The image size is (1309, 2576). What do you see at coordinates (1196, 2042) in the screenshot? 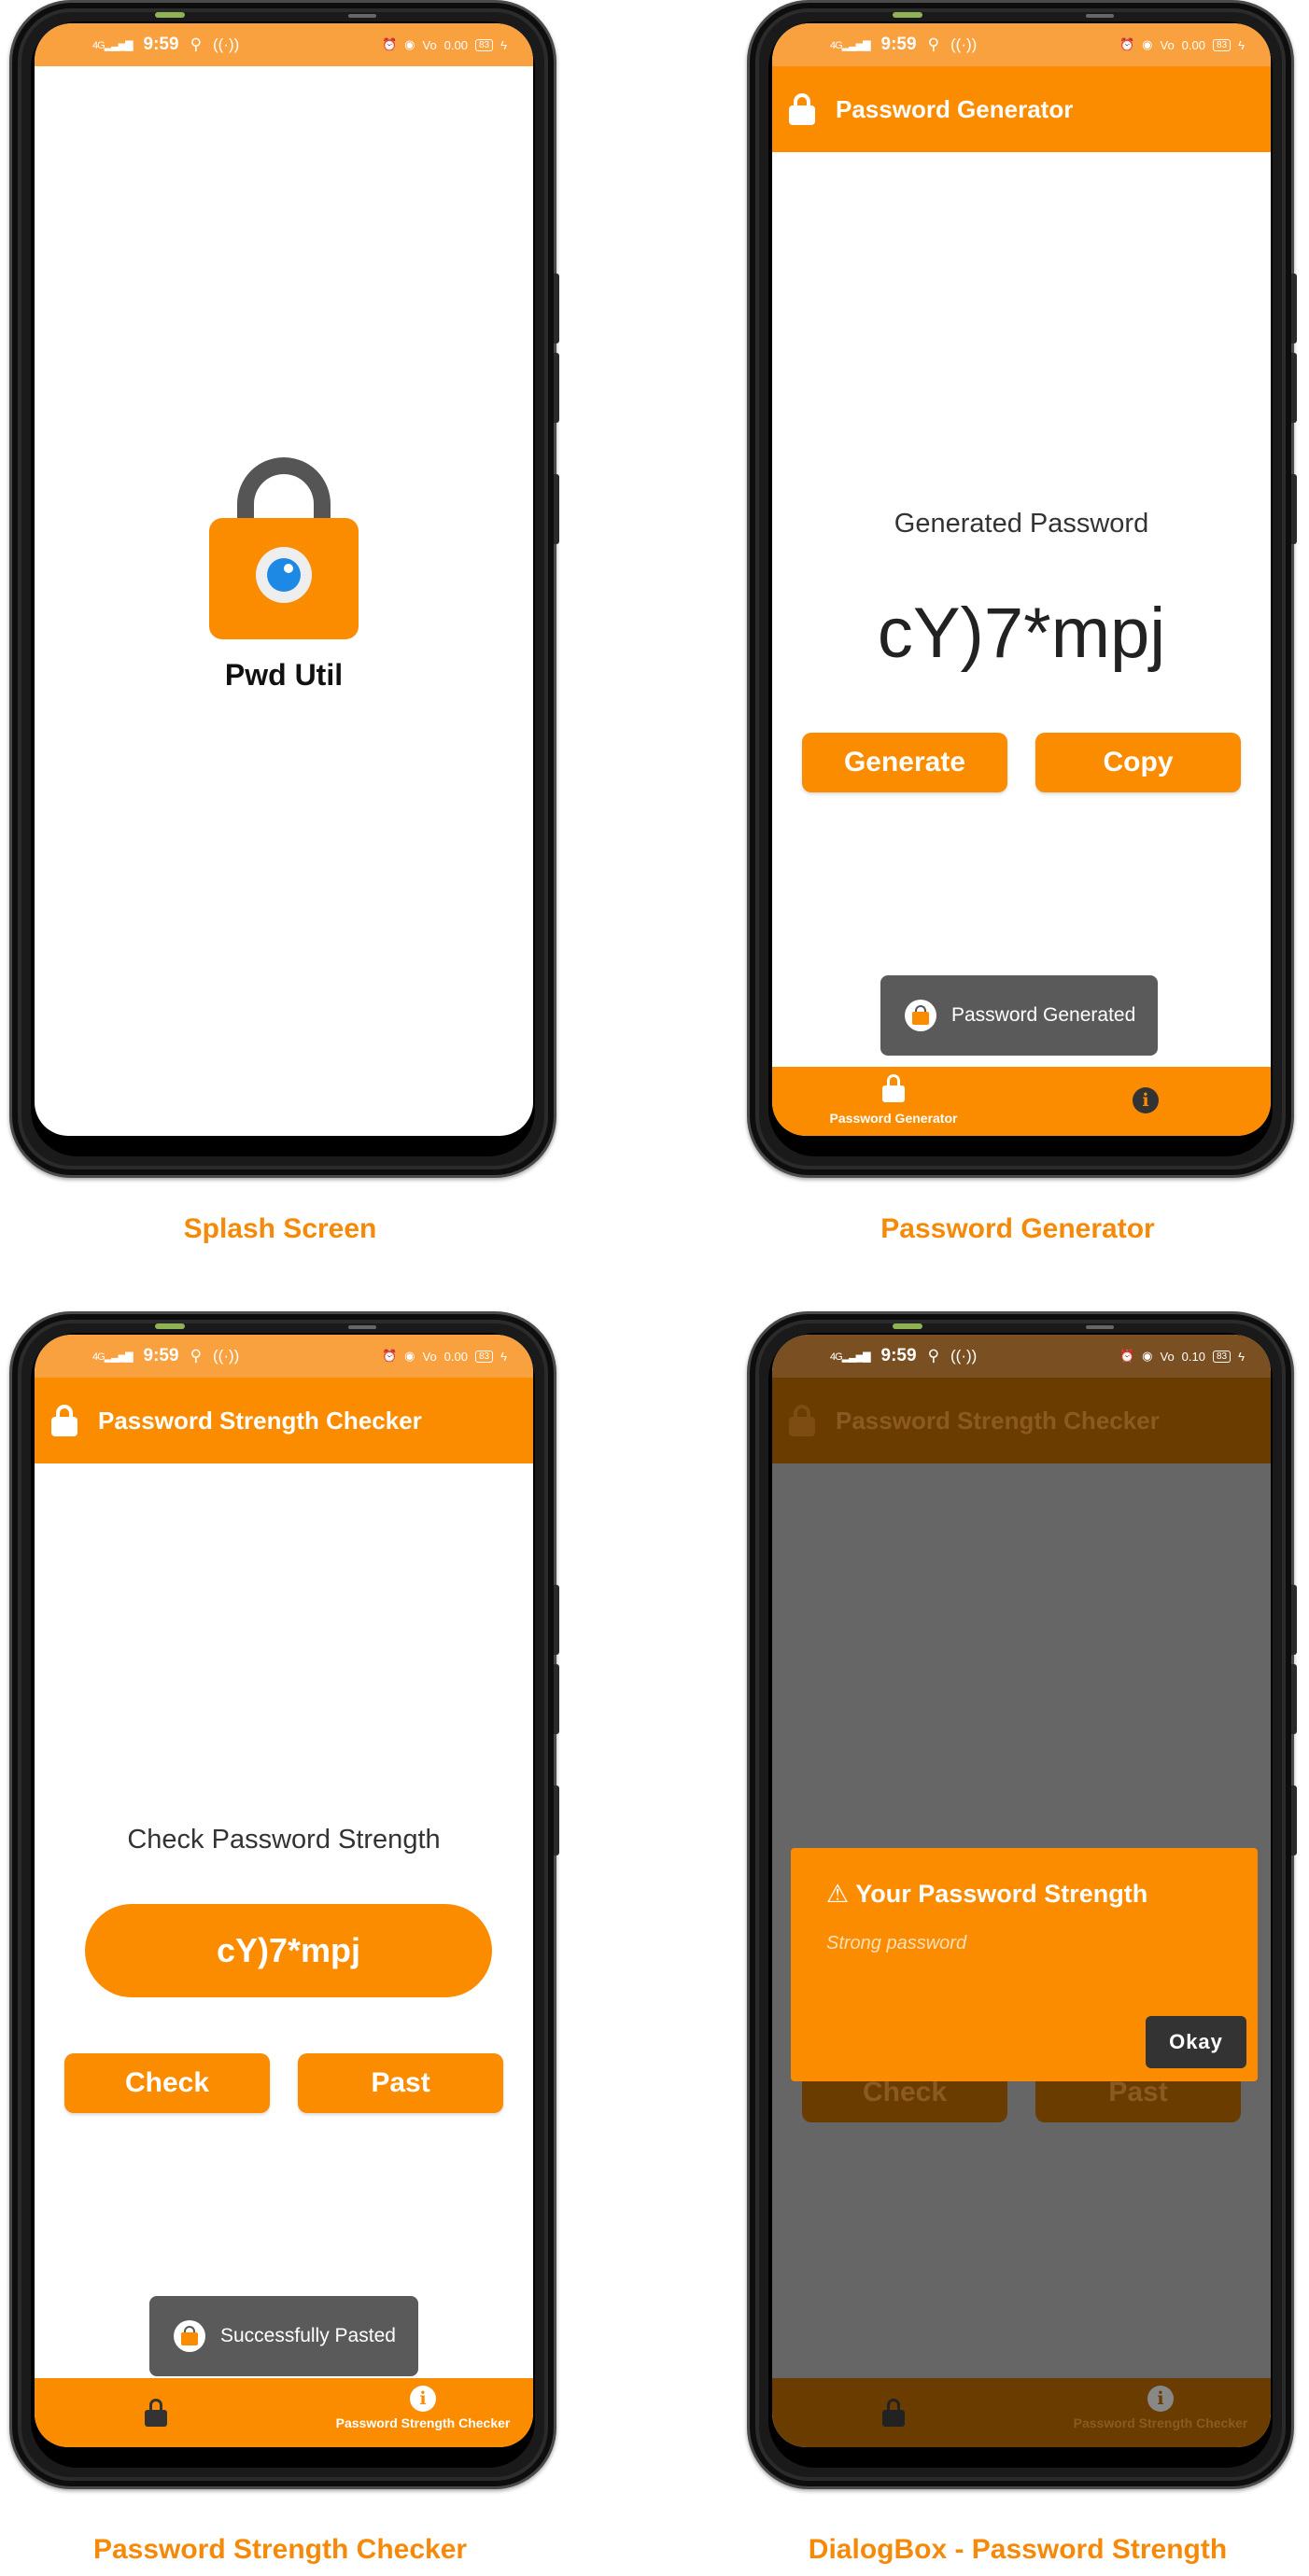
I see `okay-button: Okay` at bounding box center [1196, 2042].